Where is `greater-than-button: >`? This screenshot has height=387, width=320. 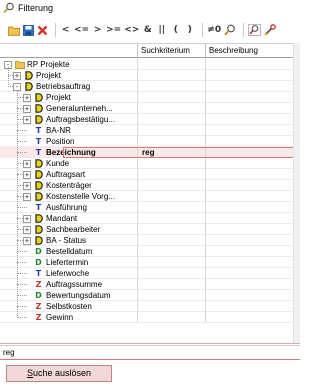 greater-than-button: > is located at coordinates (97, 30).